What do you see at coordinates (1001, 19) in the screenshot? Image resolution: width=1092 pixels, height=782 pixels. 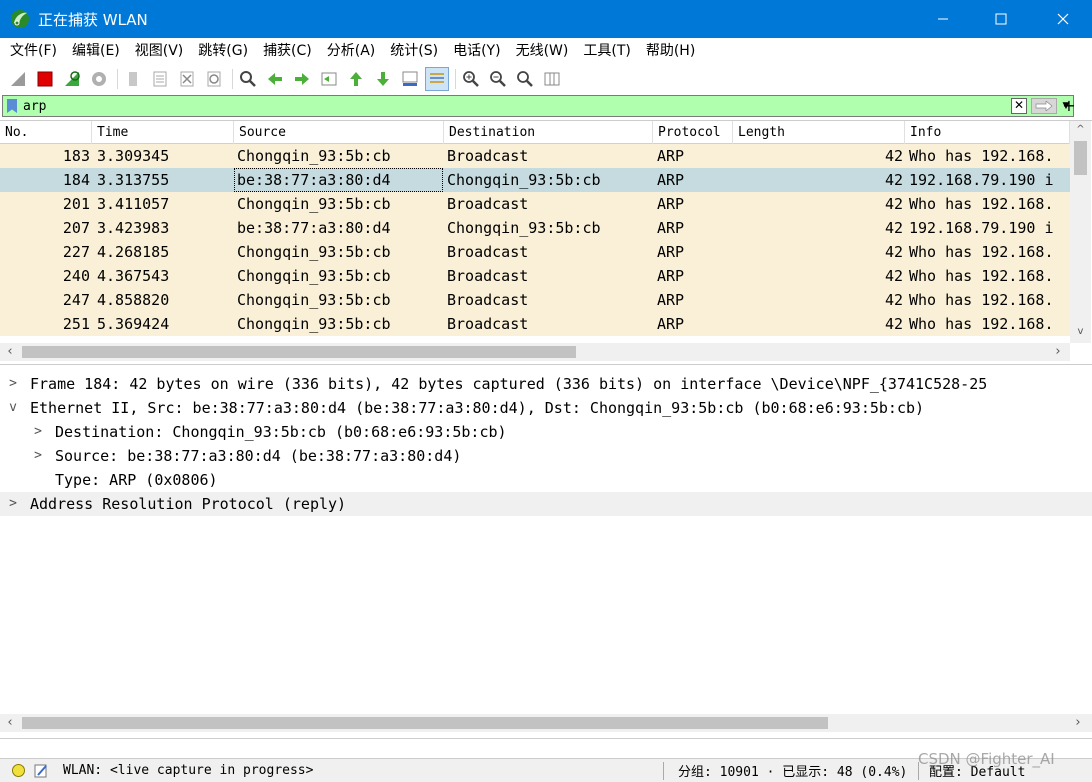 I see `maximize-button` at bounding box center [1001, 19].